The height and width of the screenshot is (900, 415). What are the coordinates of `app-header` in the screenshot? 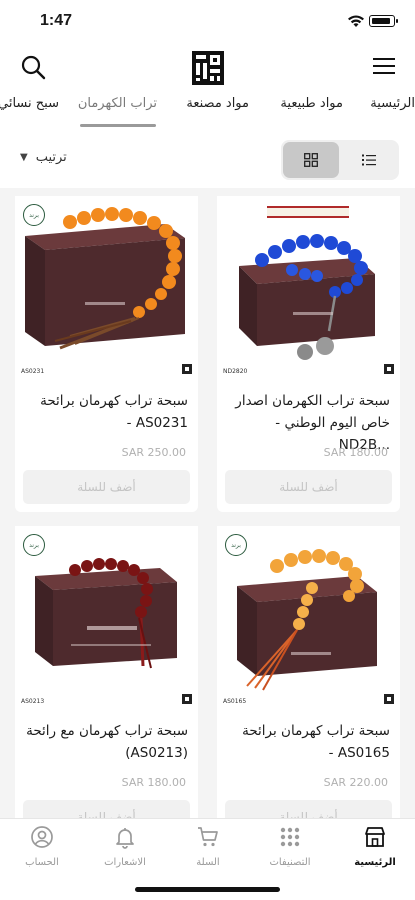 It's located at (207, 67).